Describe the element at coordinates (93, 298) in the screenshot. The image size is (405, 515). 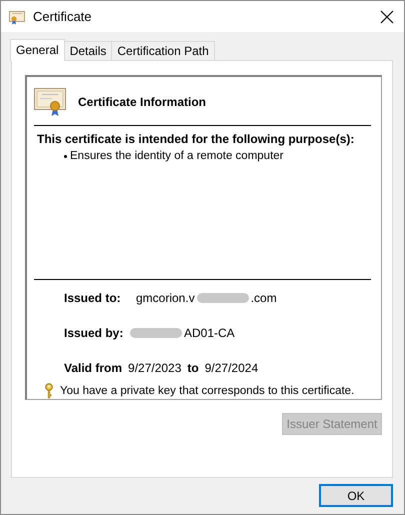
I see `field-label: Issued to:` at that location.